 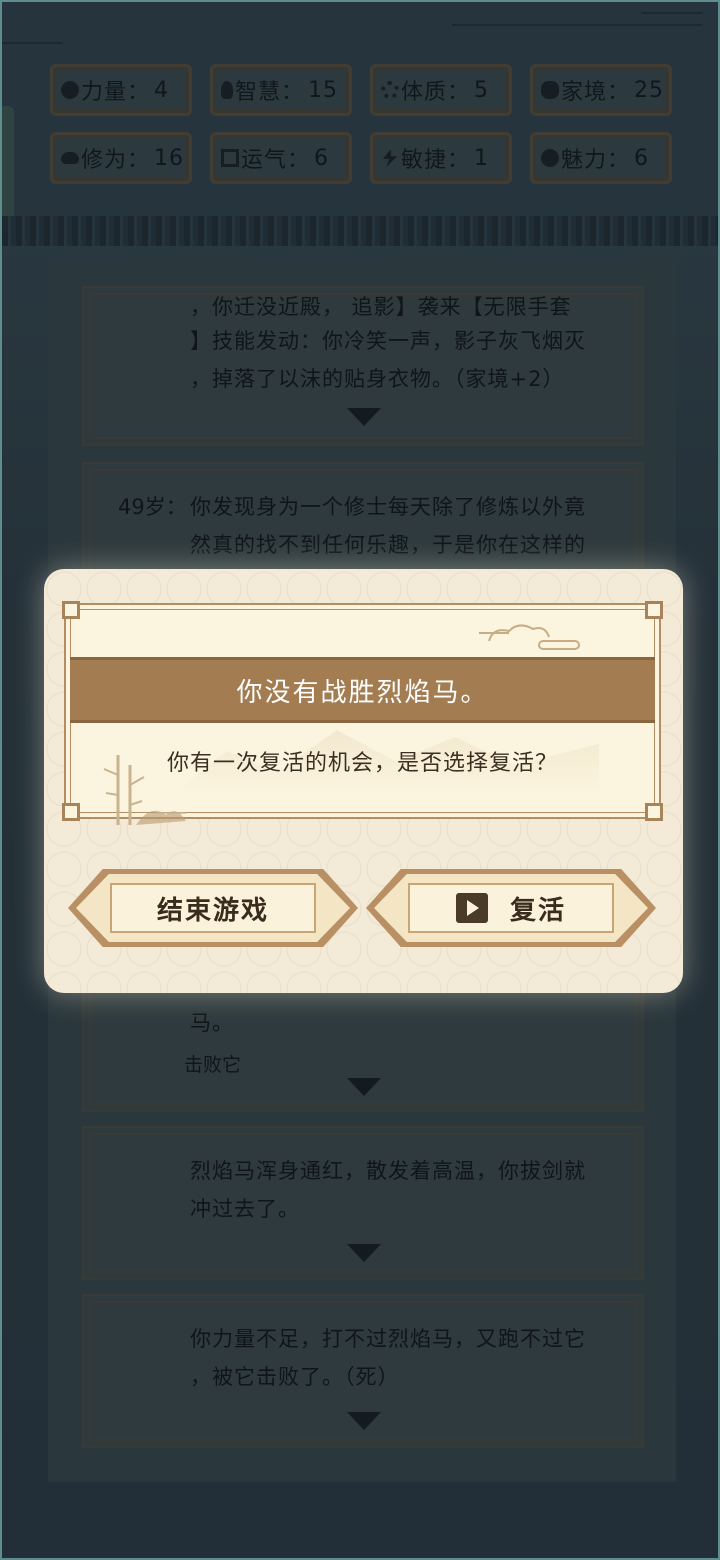 I want to click on revive-label: 复活, so click(x=537, y=910).